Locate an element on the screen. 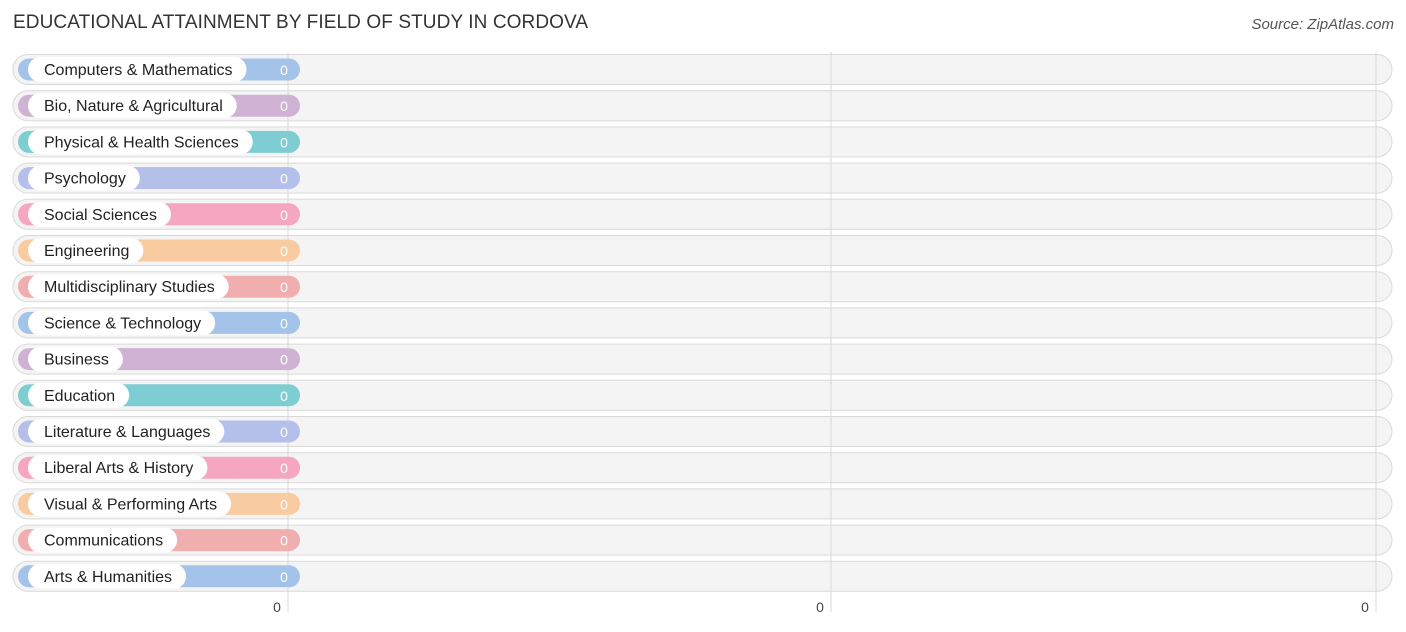  category-label: Physical & Health Sciences is located at coordinates (141, 142).